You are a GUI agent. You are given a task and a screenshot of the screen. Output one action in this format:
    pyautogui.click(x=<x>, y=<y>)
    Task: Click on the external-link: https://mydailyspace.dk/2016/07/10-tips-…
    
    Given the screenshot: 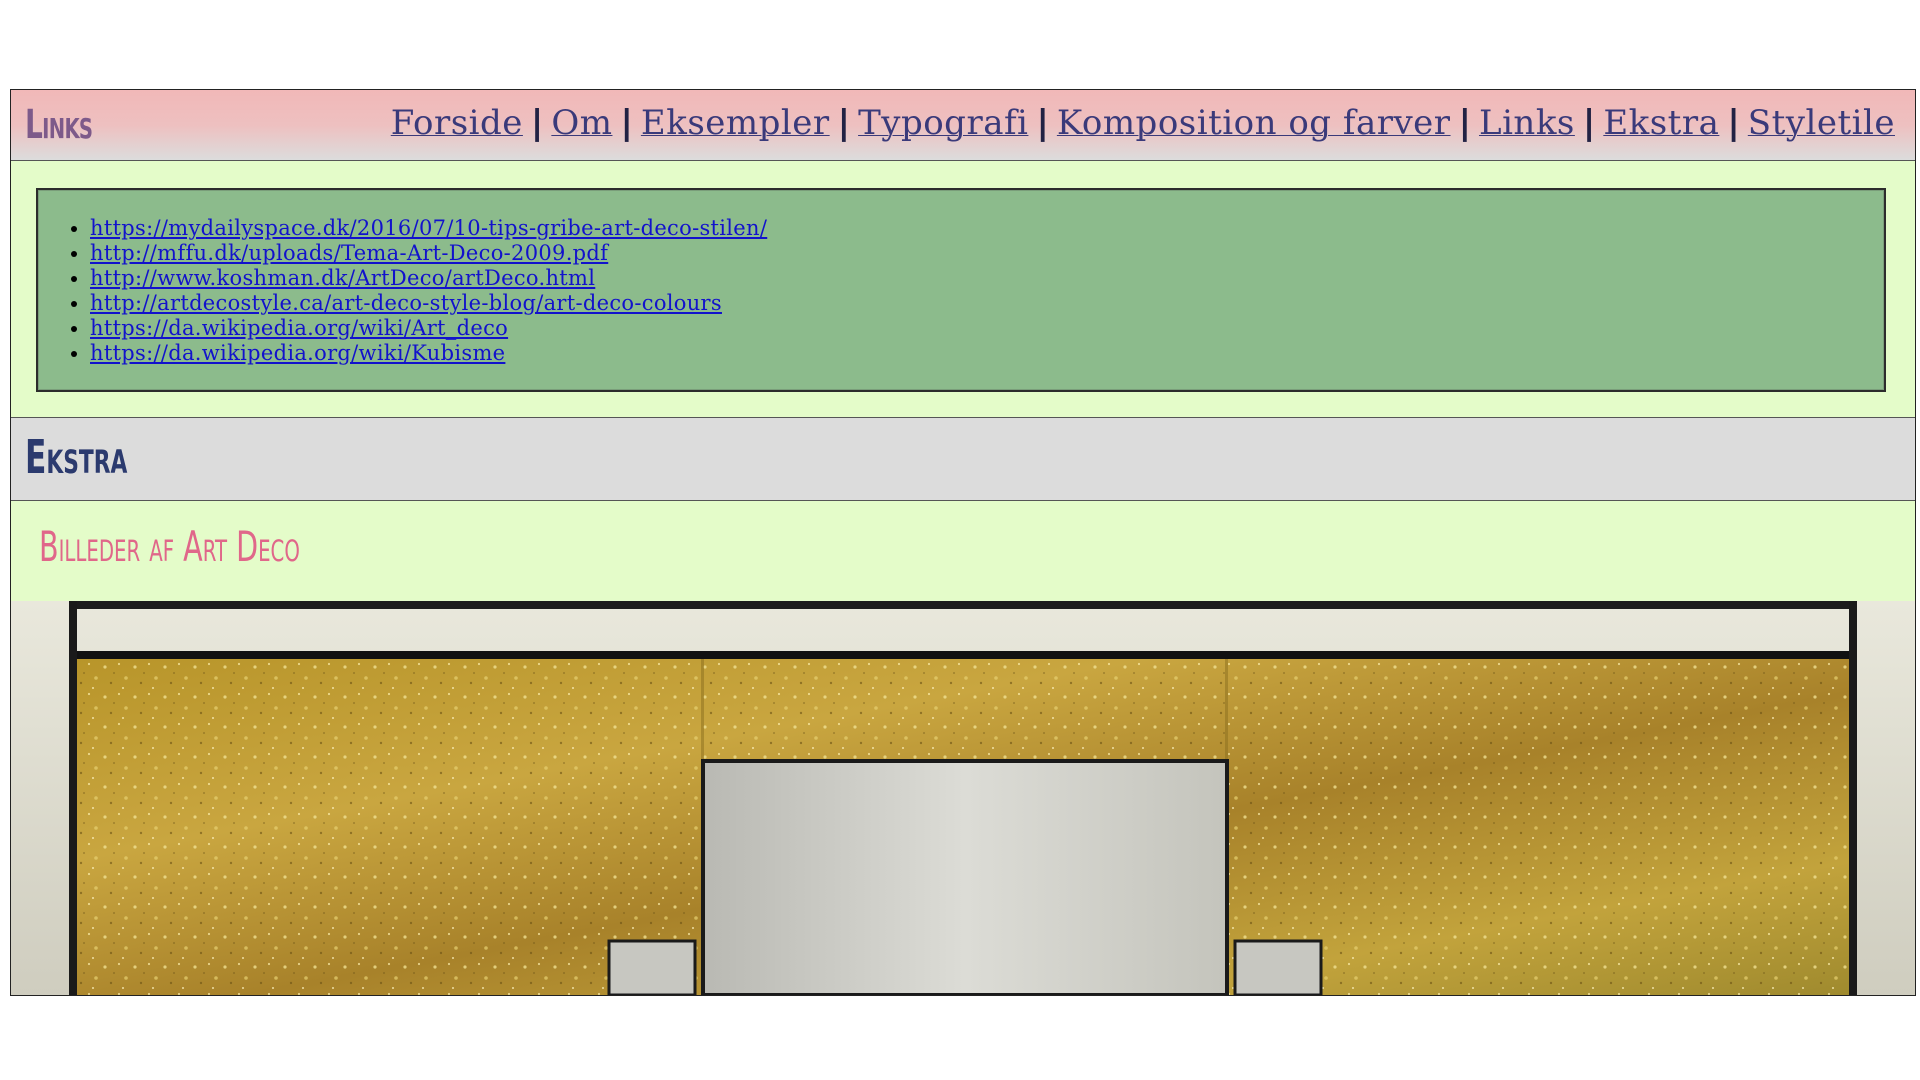 What is the action you would take?
    pyautogui.click(x=428, y=228)
    